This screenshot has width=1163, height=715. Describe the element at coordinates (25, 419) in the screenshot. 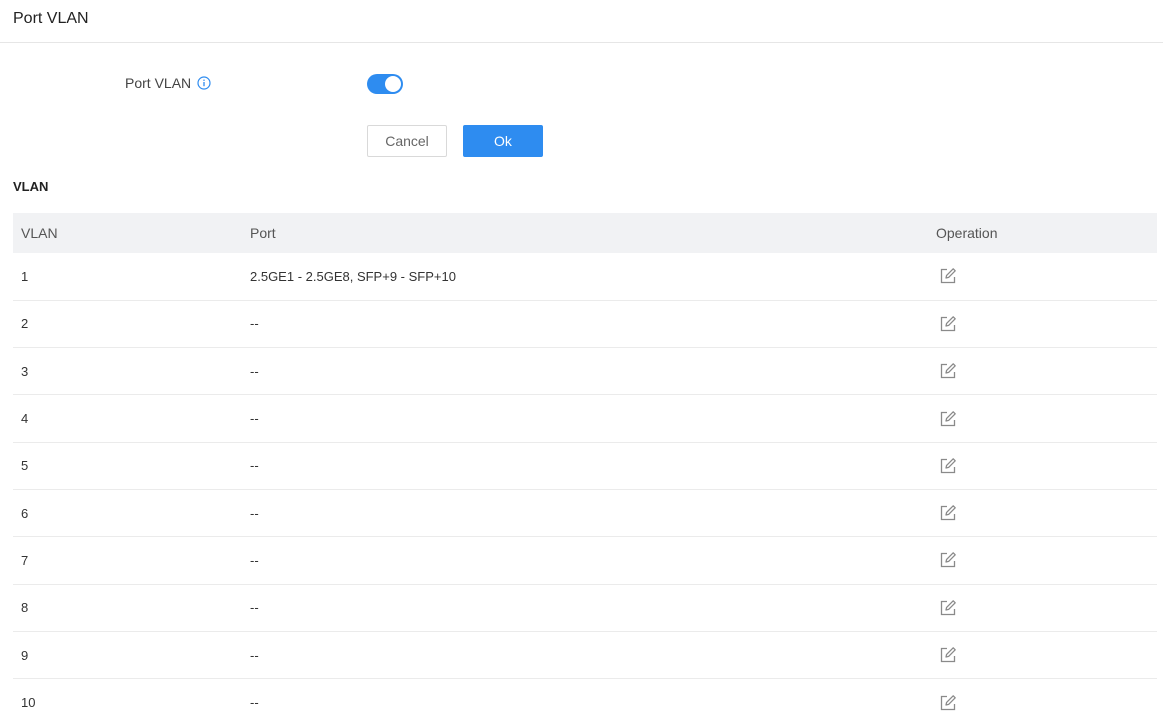

I see `vlan-id-cell: 4` at that location.